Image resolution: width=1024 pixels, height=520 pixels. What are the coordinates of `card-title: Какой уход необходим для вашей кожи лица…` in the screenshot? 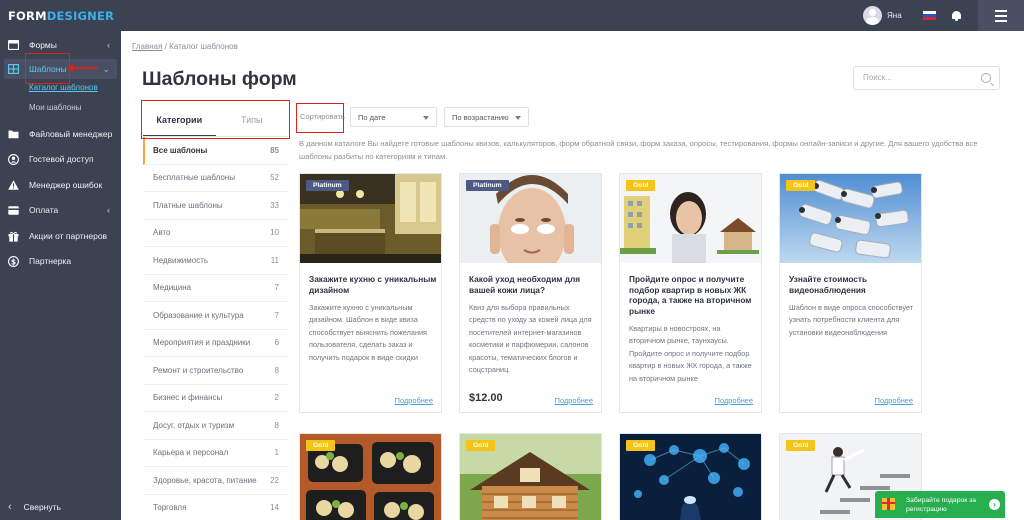 It's located at (533, 284).